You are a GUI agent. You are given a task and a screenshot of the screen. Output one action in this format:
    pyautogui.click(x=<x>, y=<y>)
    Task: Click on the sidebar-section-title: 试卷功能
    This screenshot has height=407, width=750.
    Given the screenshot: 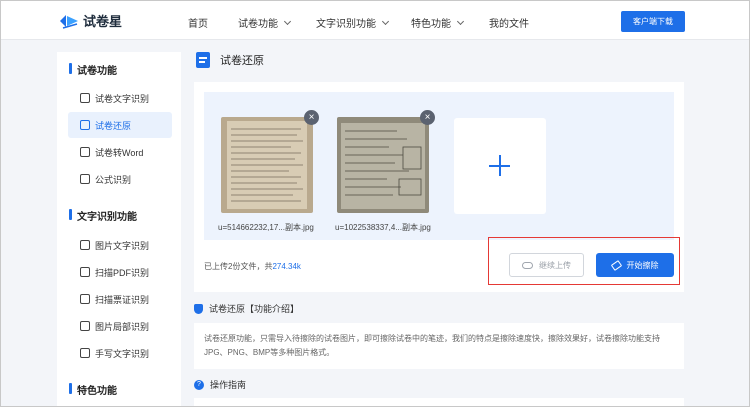 What is the action you would take?
    pyautogui.click(x=93, y=69)
    